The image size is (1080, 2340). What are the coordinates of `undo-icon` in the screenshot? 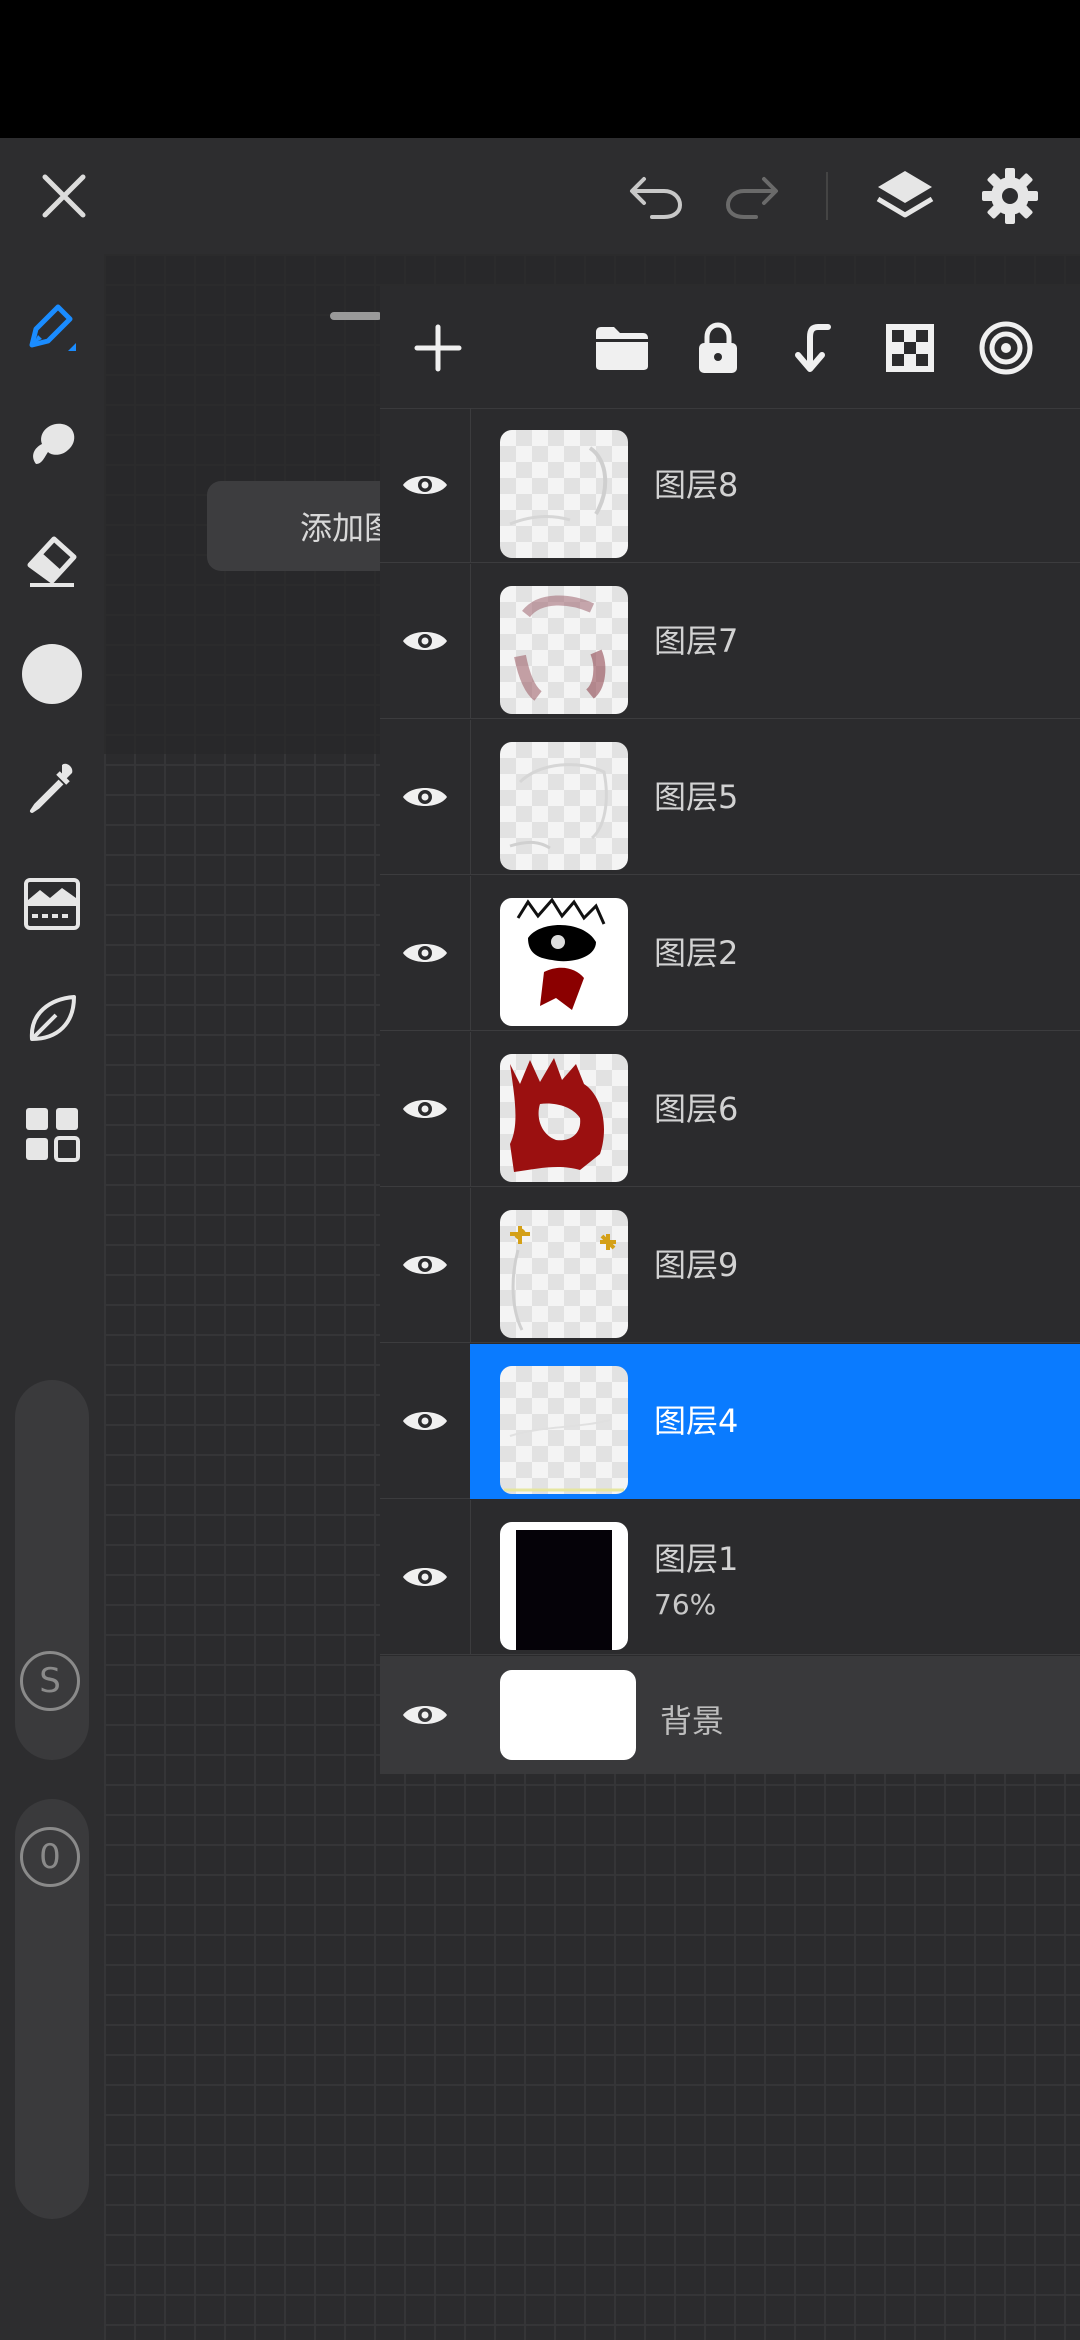 It's located at (656, 196).